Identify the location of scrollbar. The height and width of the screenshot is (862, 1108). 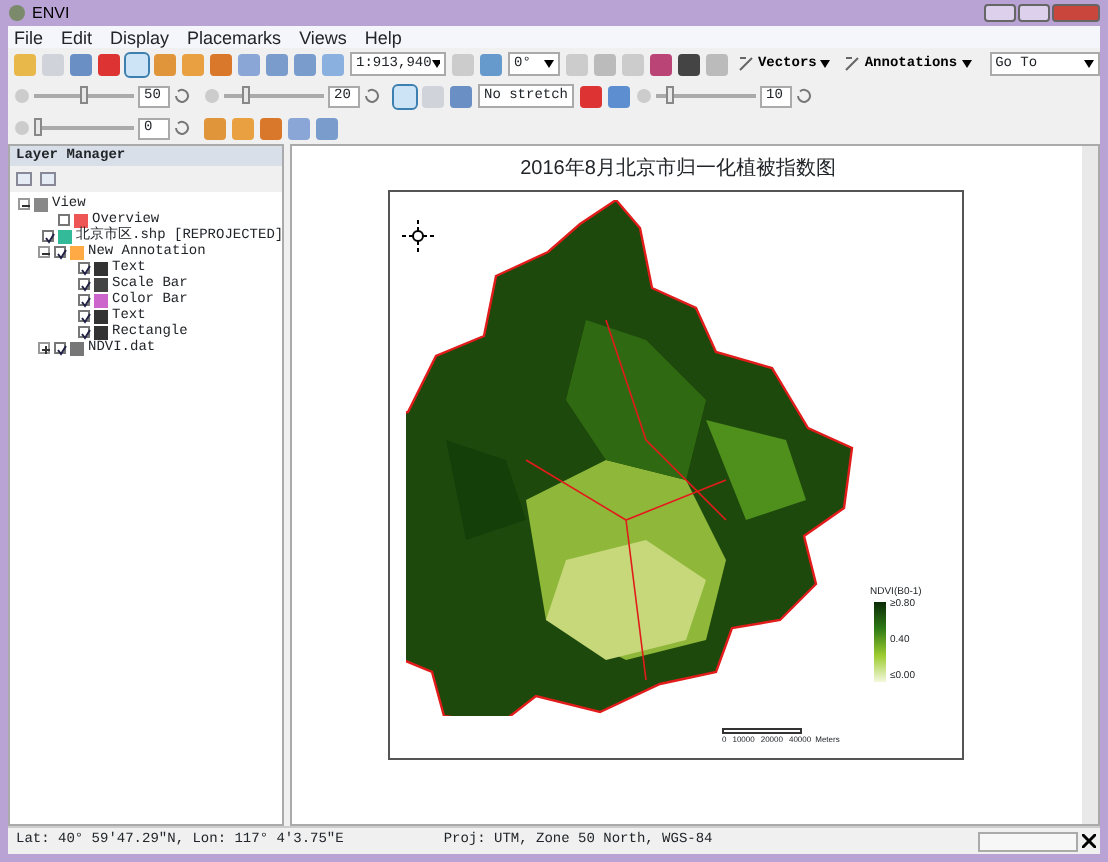
(1090, 485).